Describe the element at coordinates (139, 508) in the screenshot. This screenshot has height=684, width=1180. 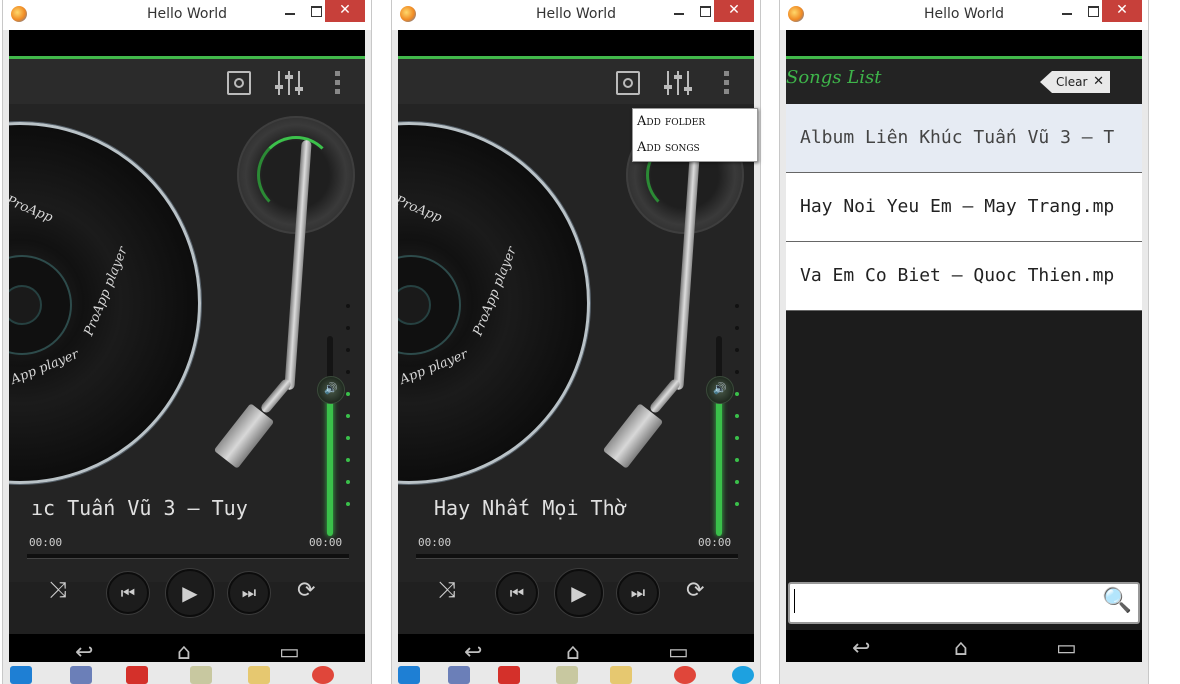
I see `now-playing-title: ıc Tuấn Vũ 3 – Tuy` at that location.